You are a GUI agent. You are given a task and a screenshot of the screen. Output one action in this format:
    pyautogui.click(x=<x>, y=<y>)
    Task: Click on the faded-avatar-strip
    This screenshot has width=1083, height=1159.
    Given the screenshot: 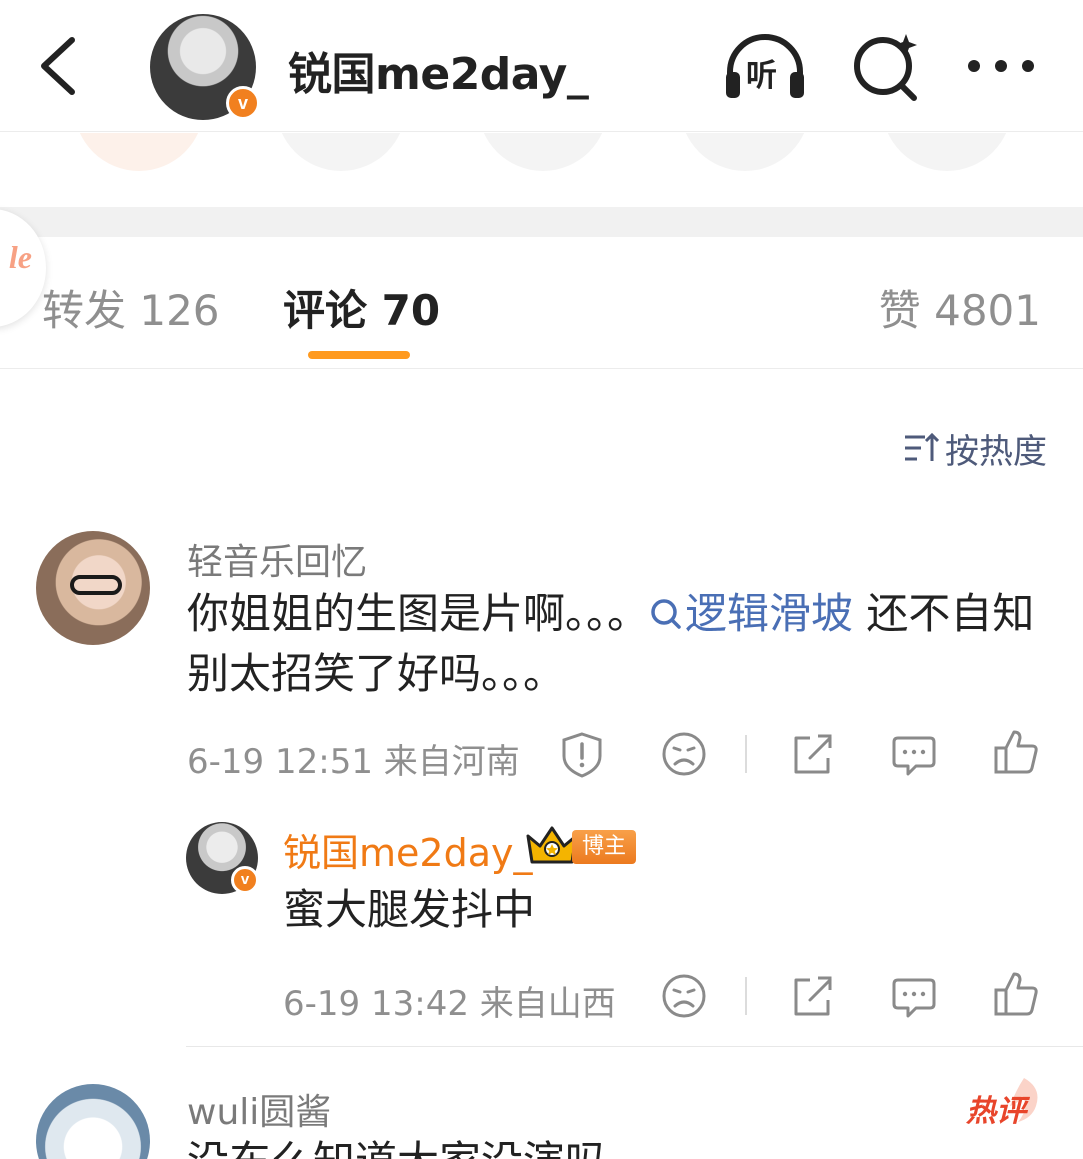 What is the action you would take?
    pyautogui.click(x=541, y=170)
    